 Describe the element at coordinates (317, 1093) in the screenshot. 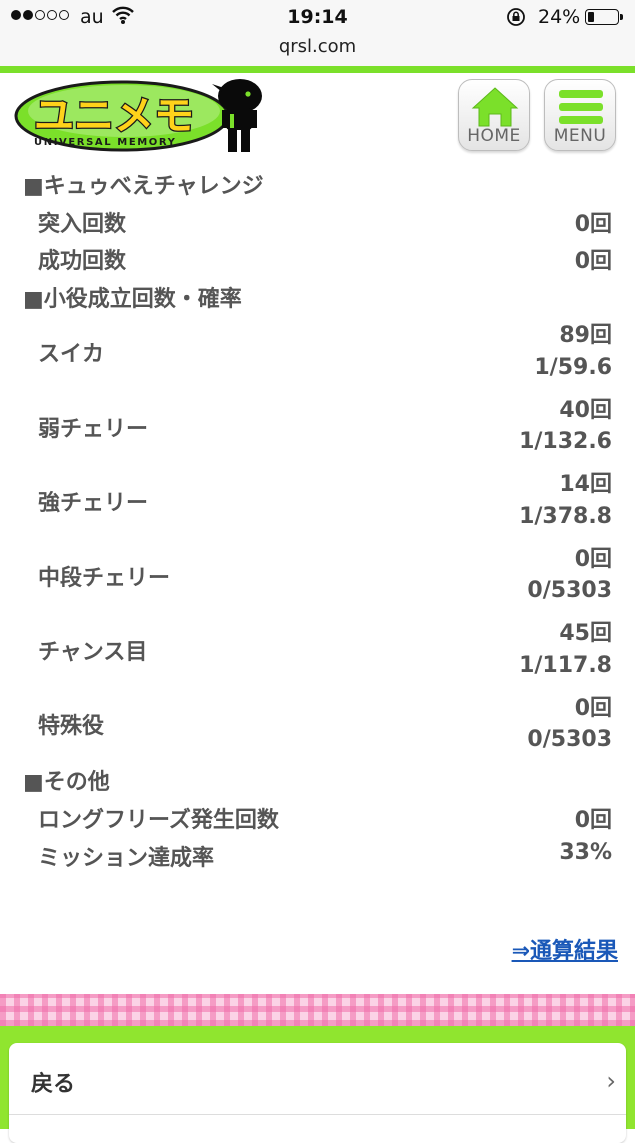

I see `back-button: 戻る ›` at that location.